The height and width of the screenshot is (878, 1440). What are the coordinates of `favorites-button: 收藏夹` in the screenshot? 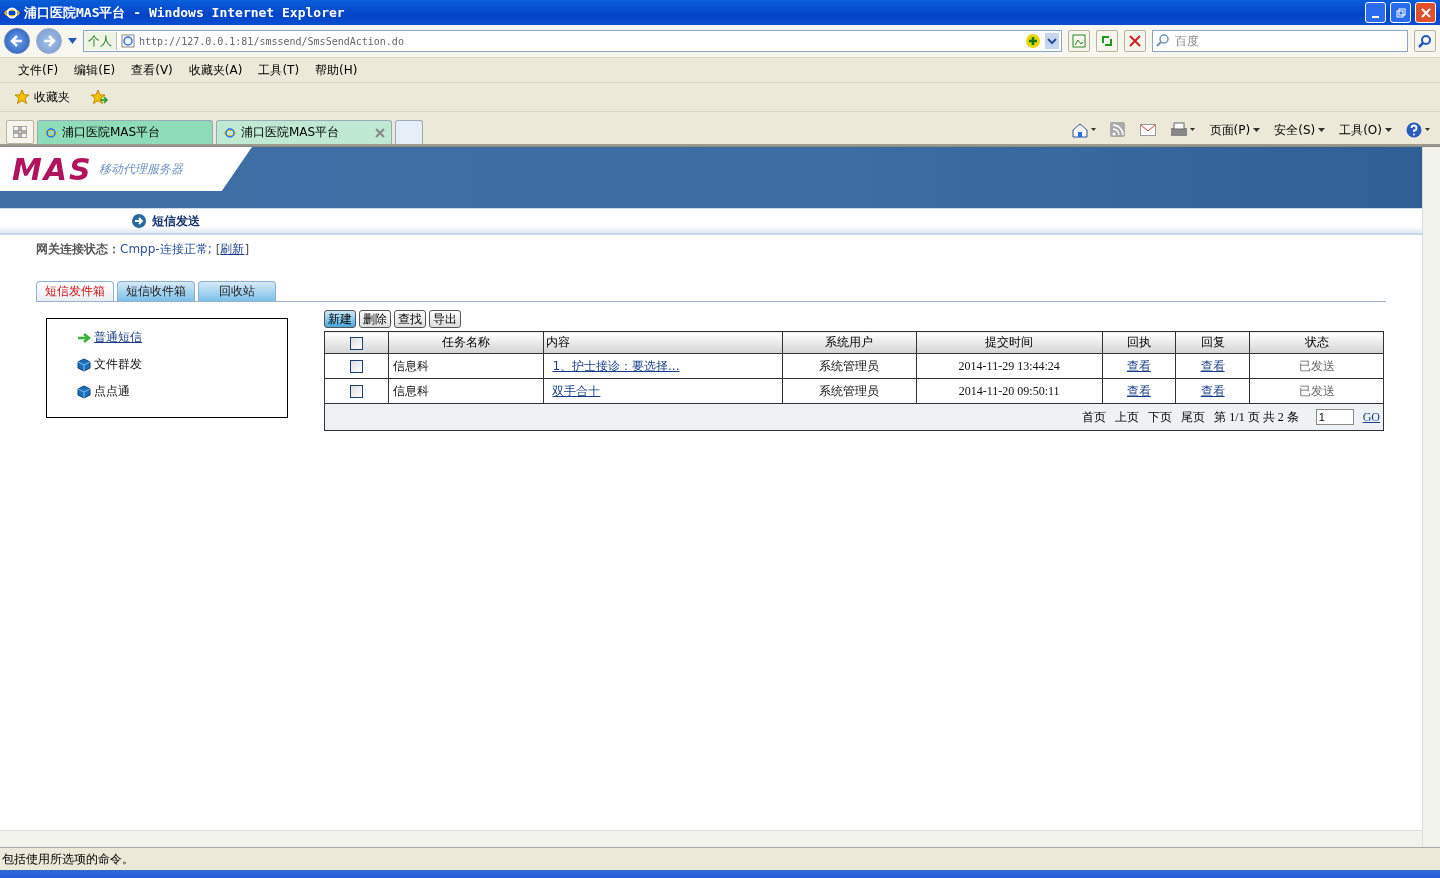 It's located at (42, 97).